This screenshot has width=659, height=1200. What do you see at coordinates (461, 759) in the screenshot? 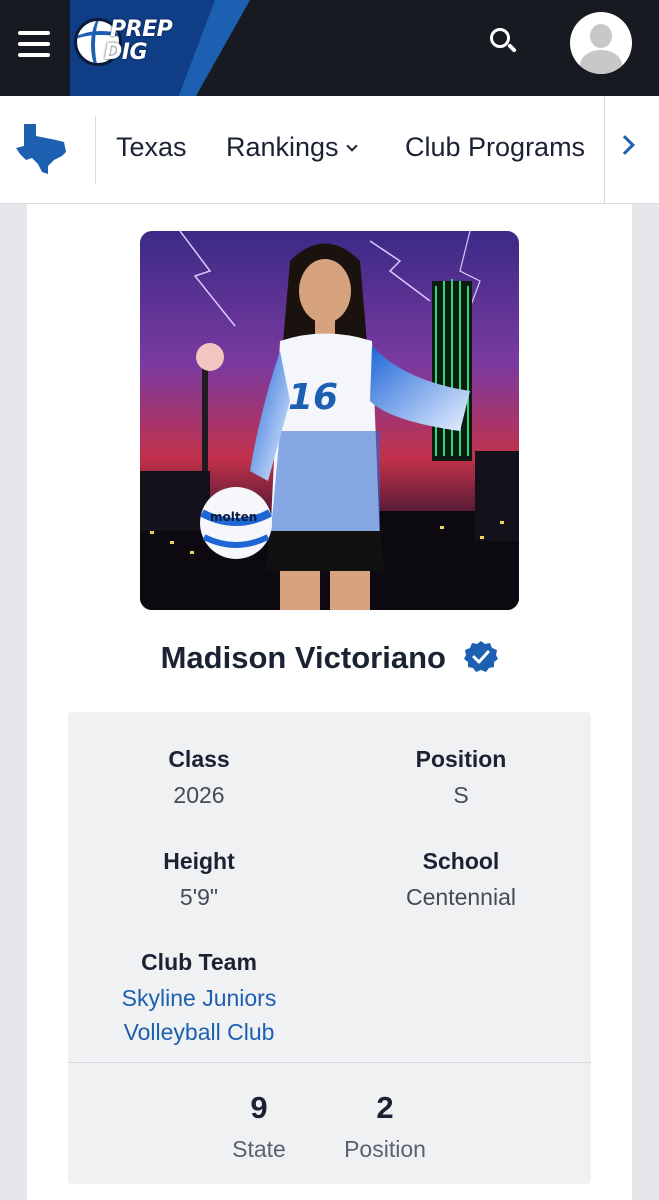
I see `position-label: Position` at bounding box center [461, 759].